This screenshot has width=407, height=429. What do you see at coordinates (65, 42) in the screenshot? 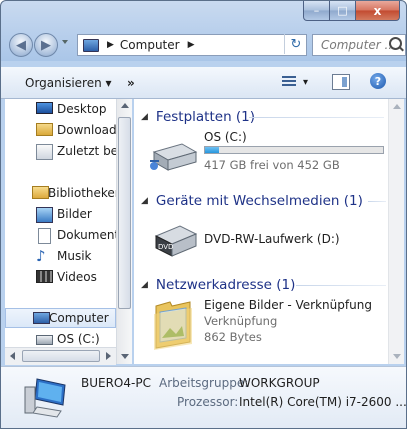
I see `recent-pages-dropdown-icon` at bounding box center [65, 42].